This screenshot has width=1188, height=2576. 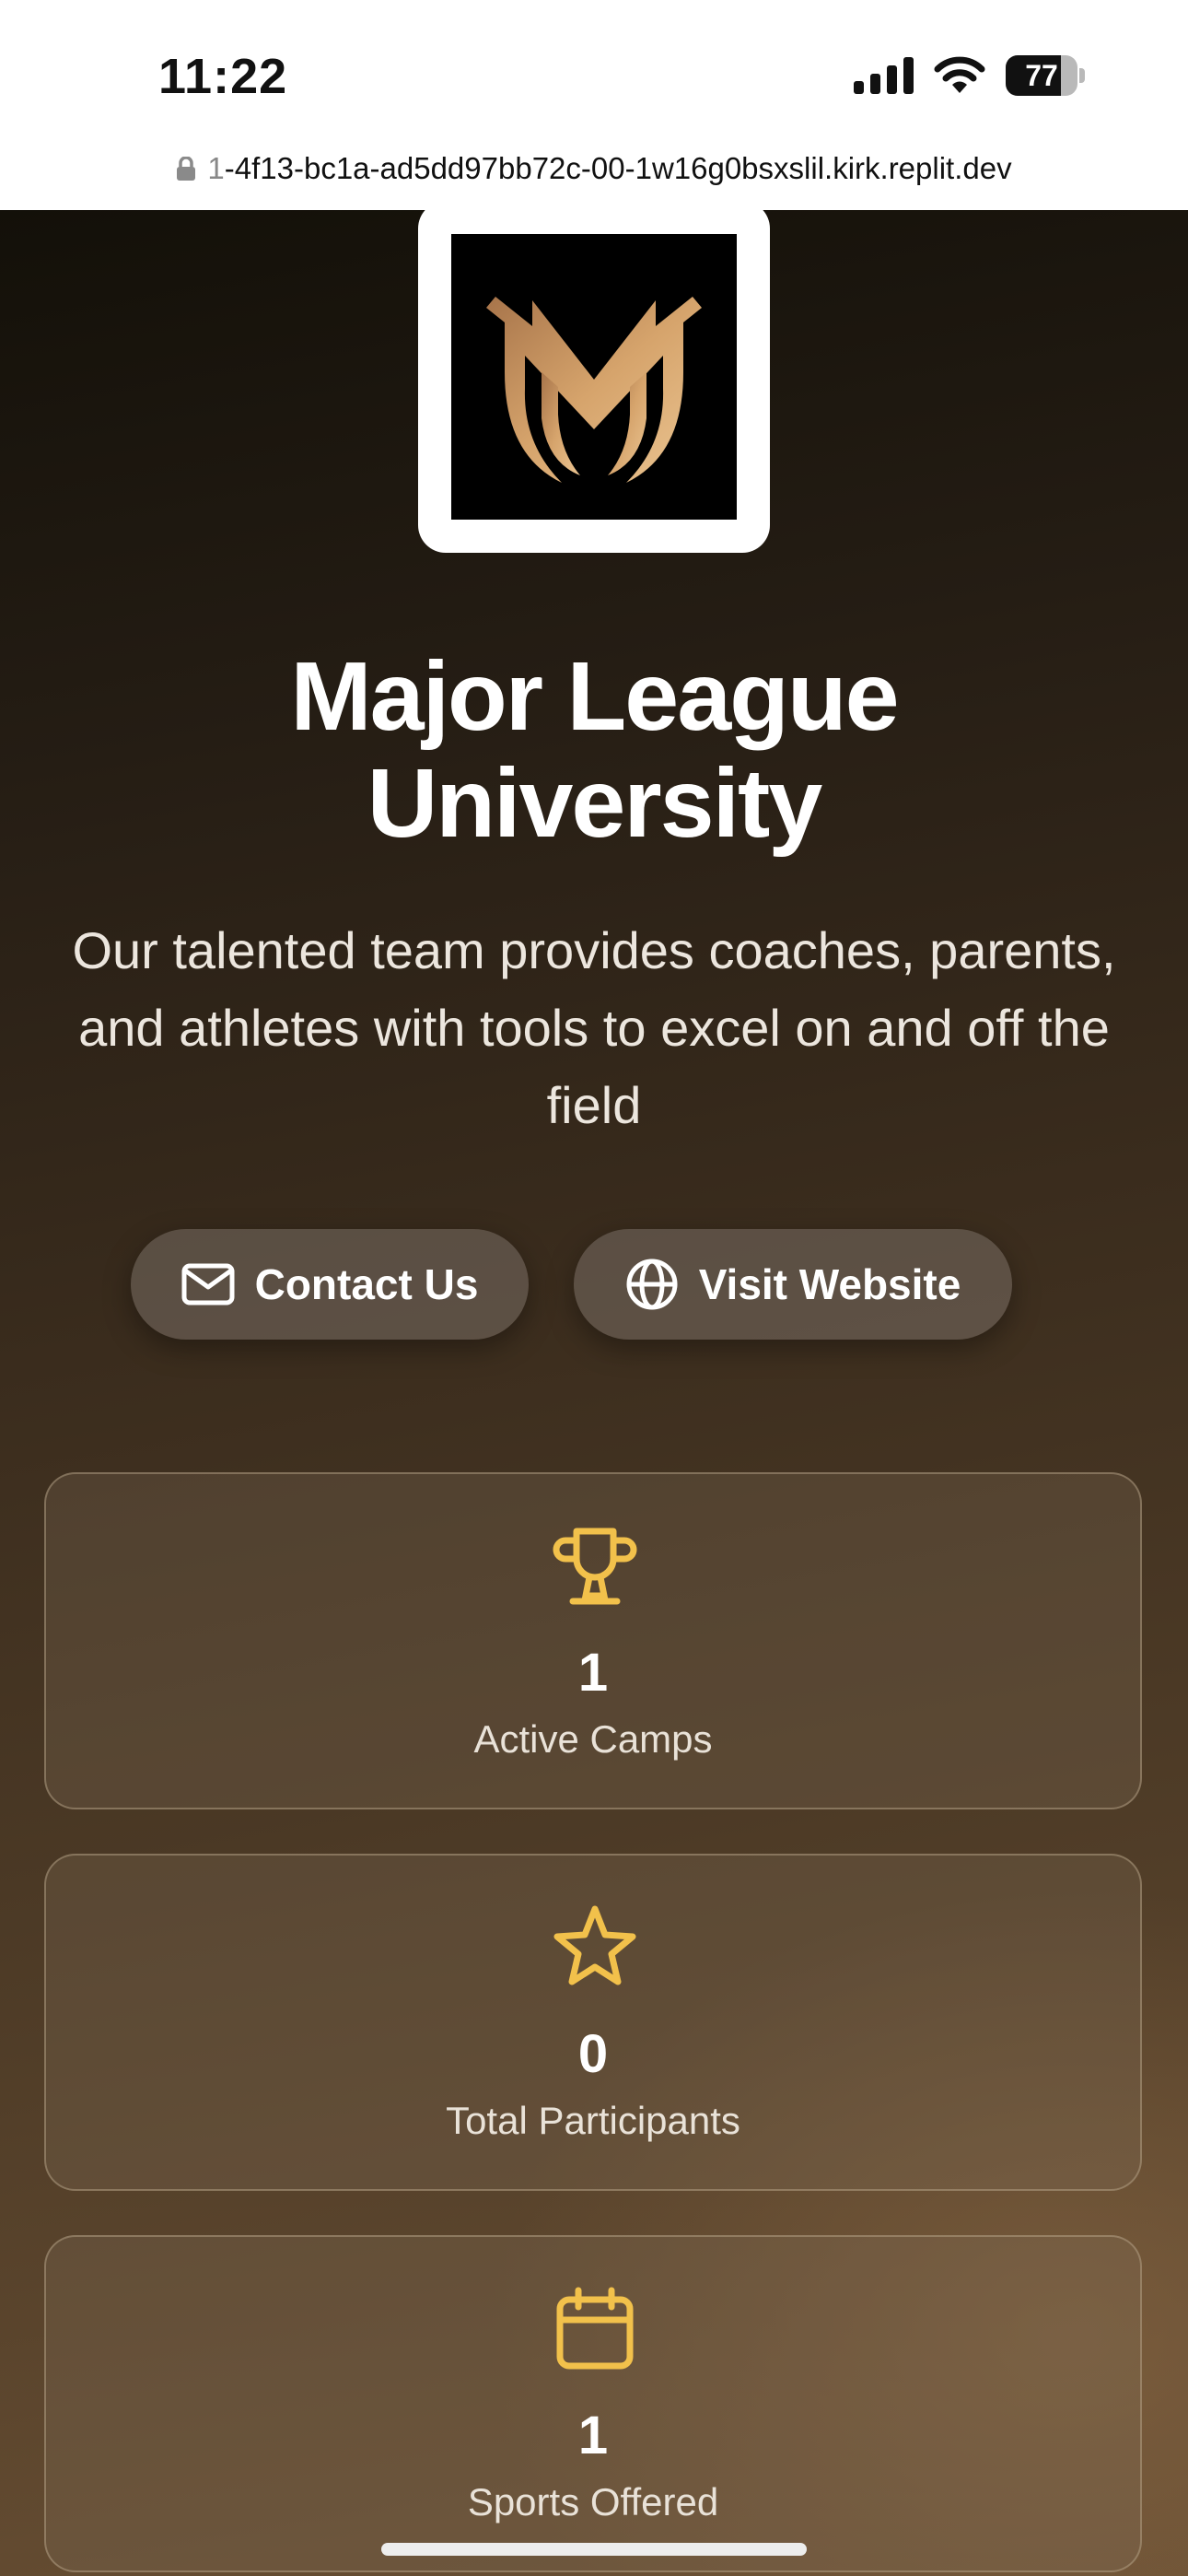 I want to click on wifi-icon, so click(x=959, y=74).